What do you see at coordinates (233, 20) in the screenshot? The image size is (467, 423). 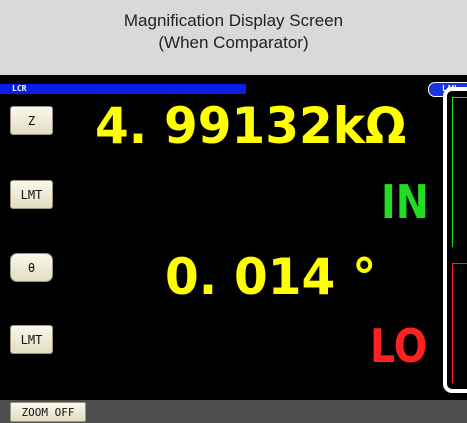 I see `caption-title: Magnification Display Screen` at bounding box center [233, 20].